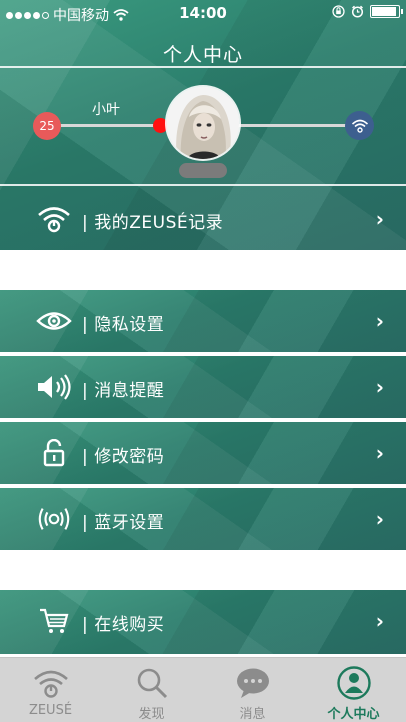  What do you see at coordinates (50, 710) in the screenshot?
I see `tab-label: ZEUSÉ` at bounding box center [50, 710].